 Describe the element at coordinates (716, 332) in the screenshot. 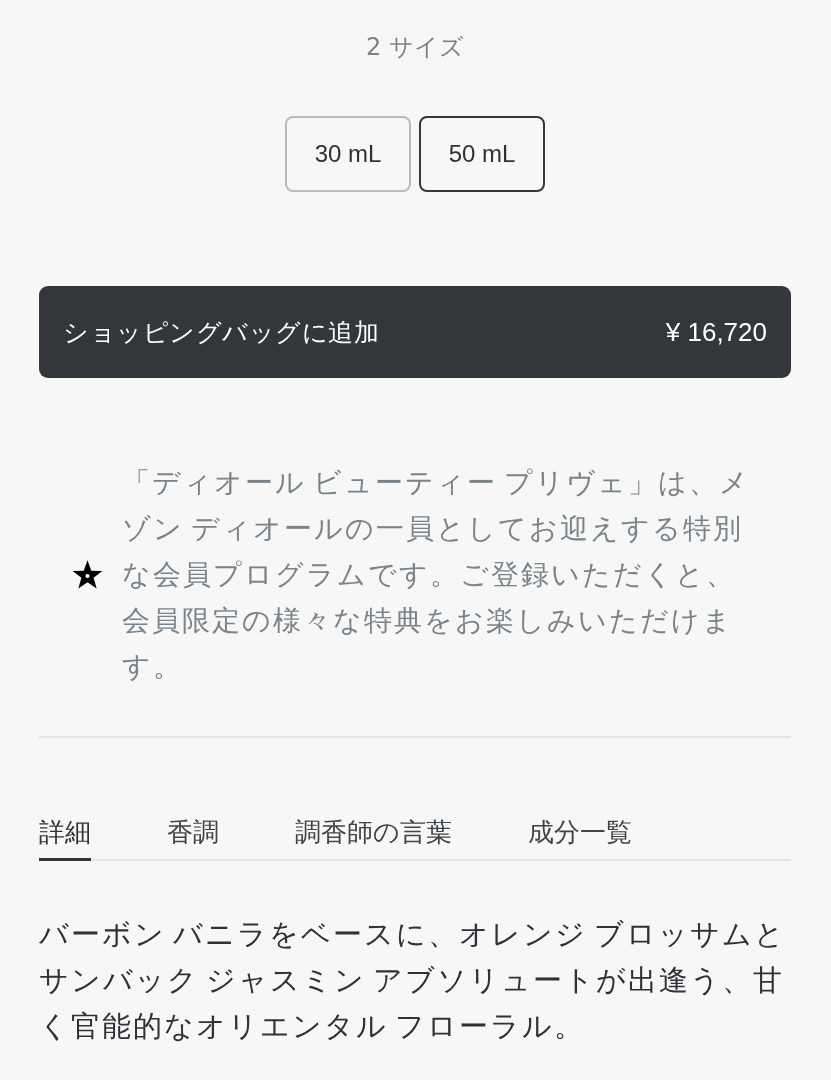

I see `price-label: ¥ 16,720` at that location.